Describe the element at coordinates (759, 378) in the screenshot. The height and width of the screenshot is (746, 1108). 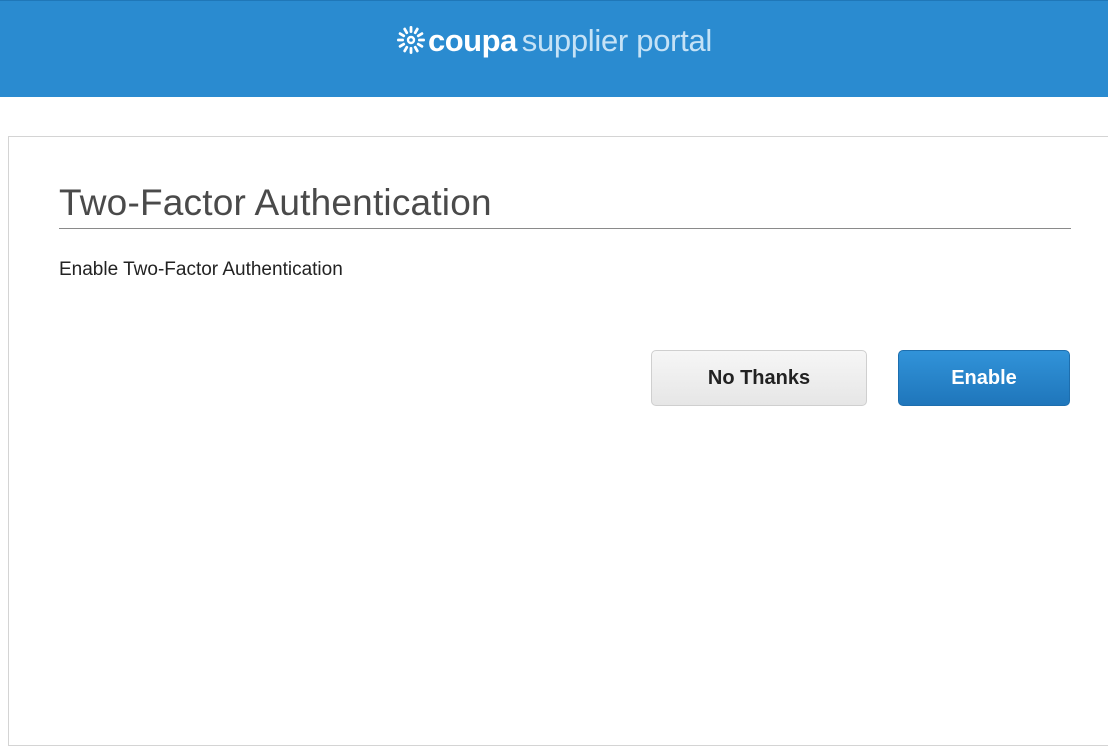
I see `no-thanks-button: No Thanks` at that location.